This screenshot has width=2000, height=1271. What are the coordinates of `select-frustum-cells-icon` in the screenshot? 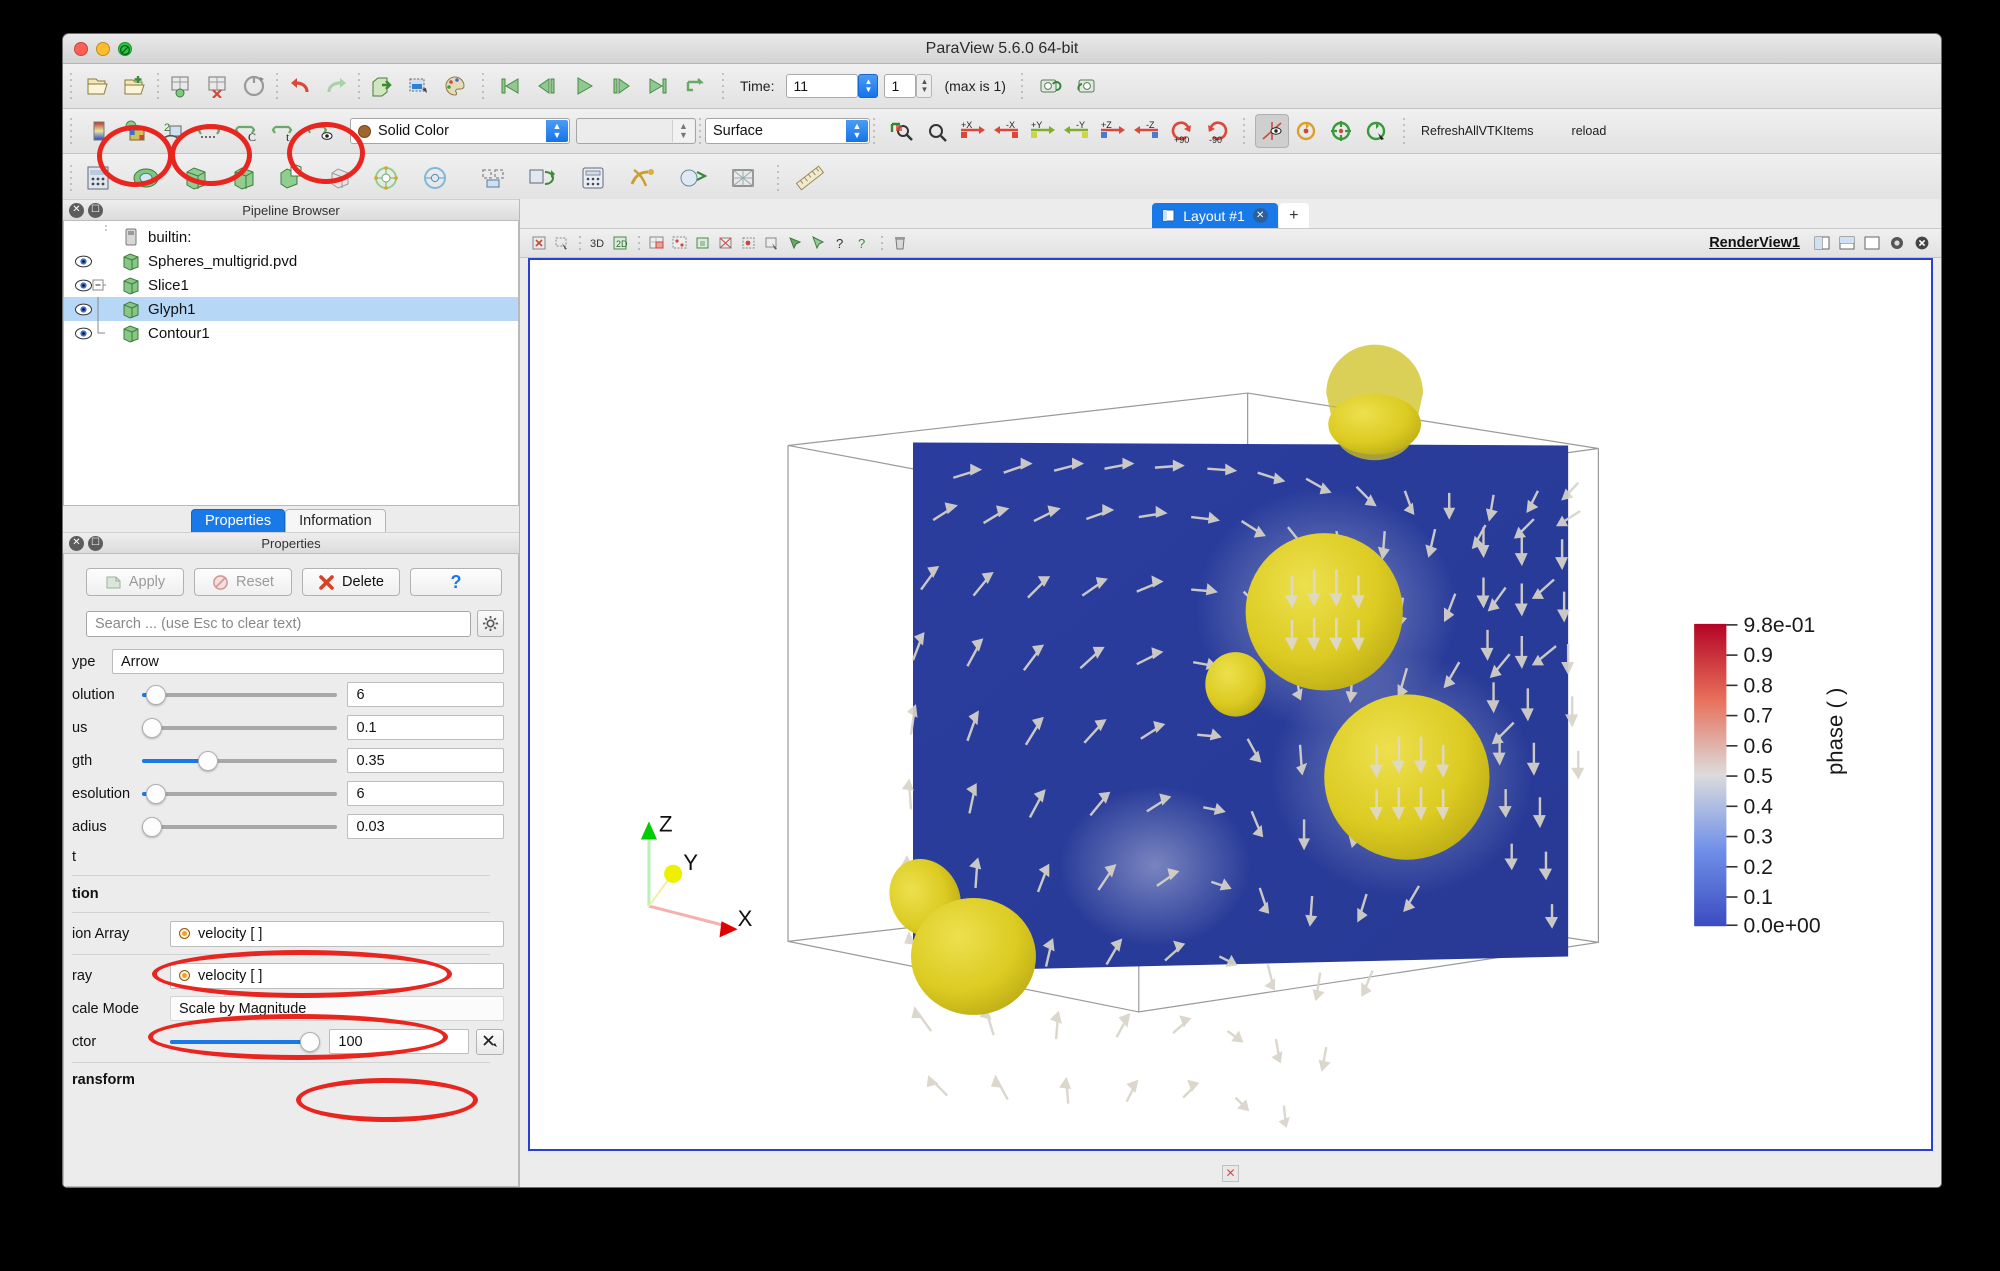 It's located at (703, 243).